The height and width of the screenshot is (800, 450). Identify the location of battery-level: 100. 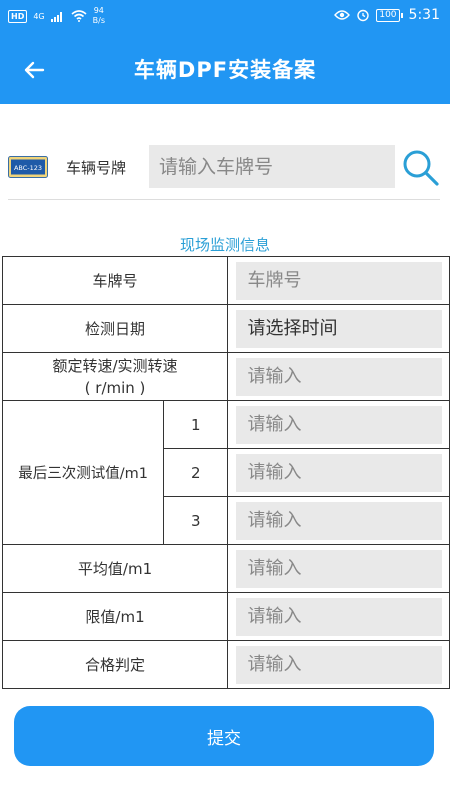
(388, 15).